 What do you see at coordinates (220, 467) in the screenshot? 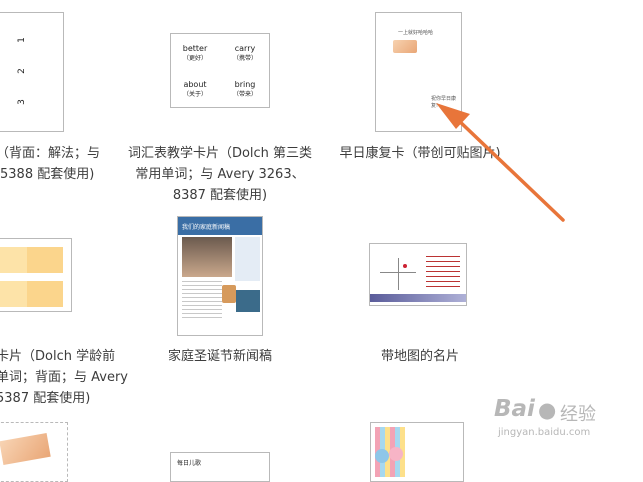
I see `template-thumb-rhyme: 每日儿歌` at bounding box center [220, 467].